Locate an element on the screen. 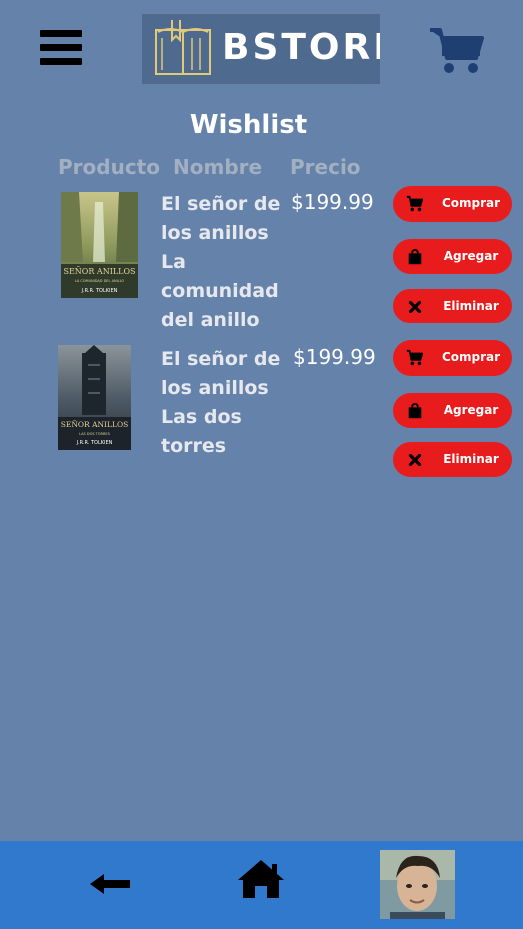 This screenshot has width=523, height=929. user-avatar is located at coordinates (417, 884).